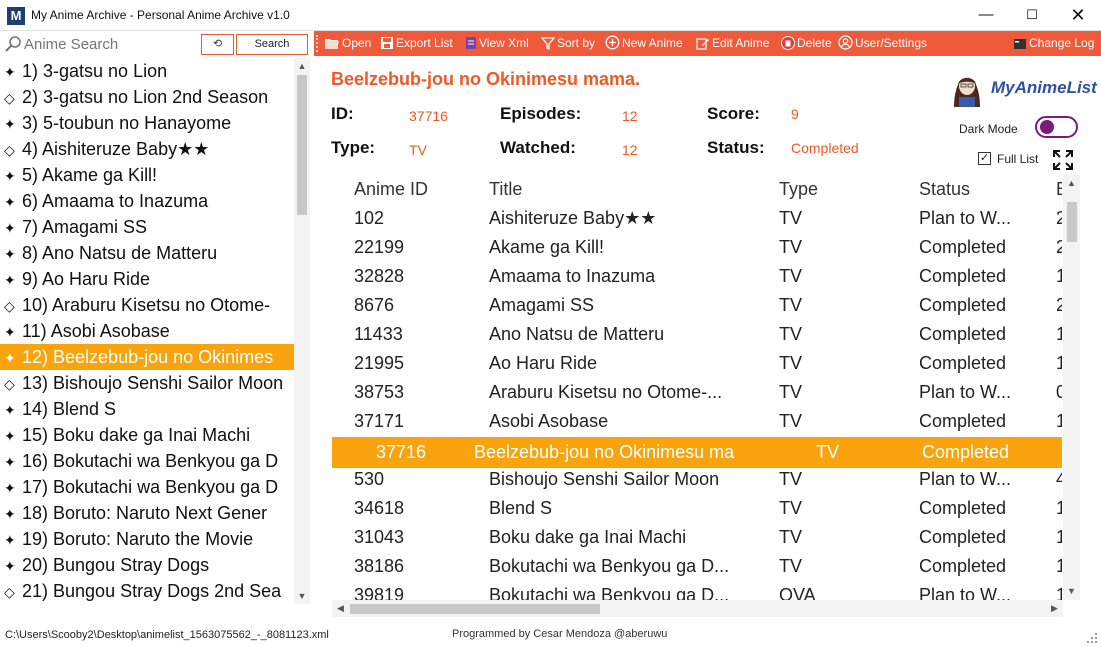 The width and height of the screenshot is (1101, 647). What do you see at coordinates (1044, 88) in the screenshot?
I see `myanimelist-logo: MyAnimeList` at bounding box center [1044, 88].